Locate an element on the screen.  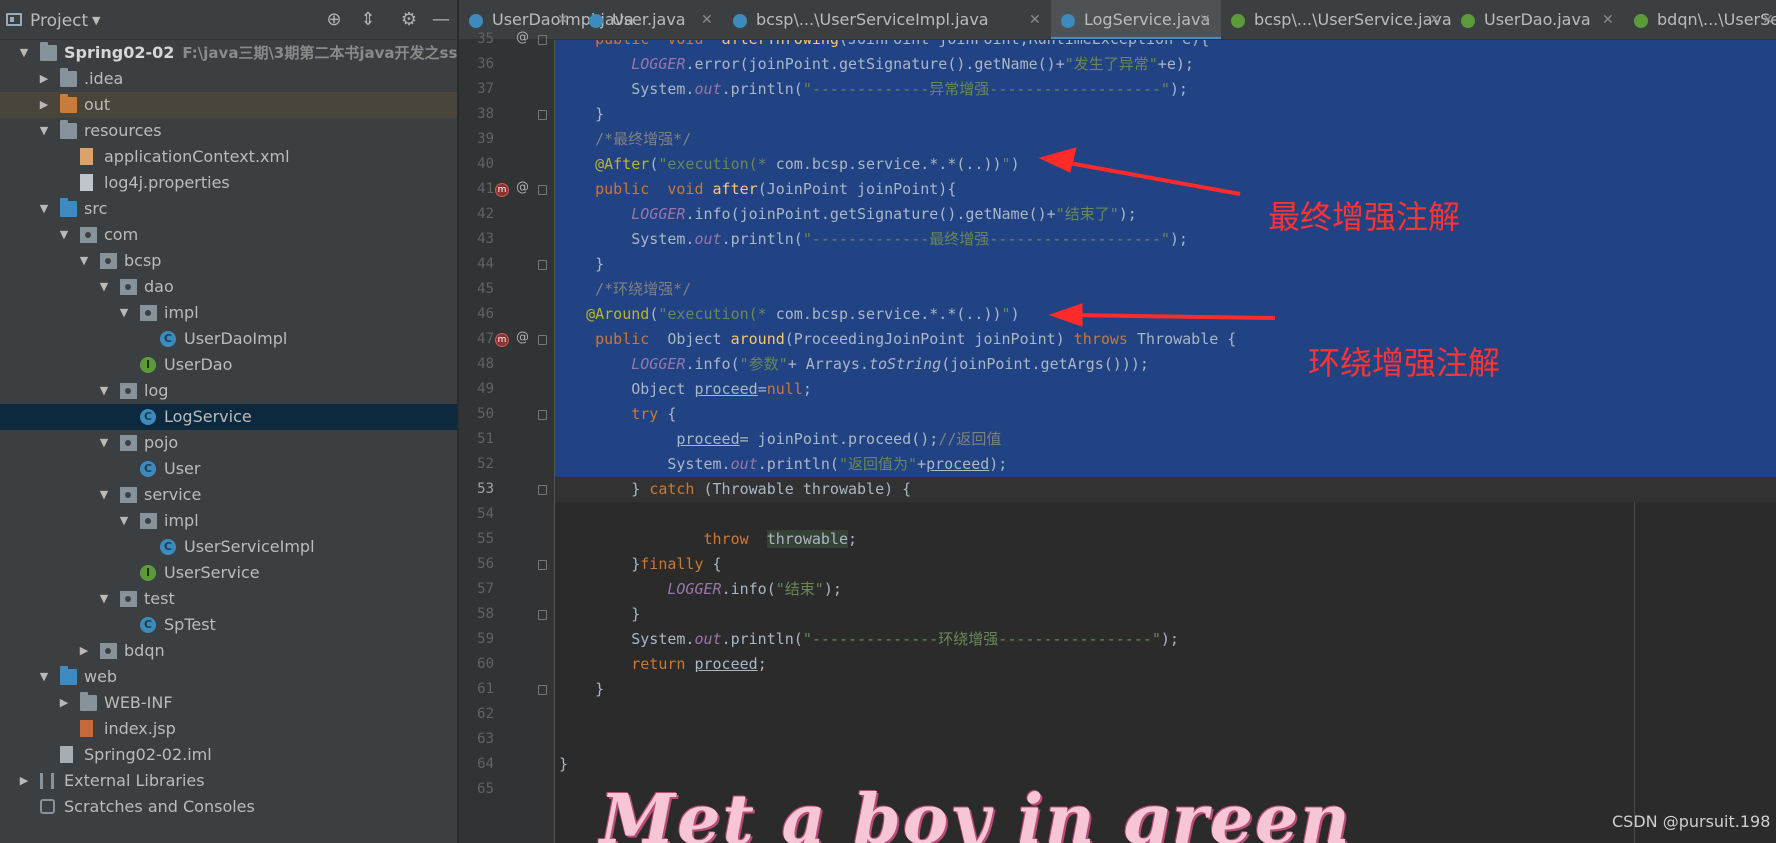
arrow-final-advice is located at coordinates (1149, 177).